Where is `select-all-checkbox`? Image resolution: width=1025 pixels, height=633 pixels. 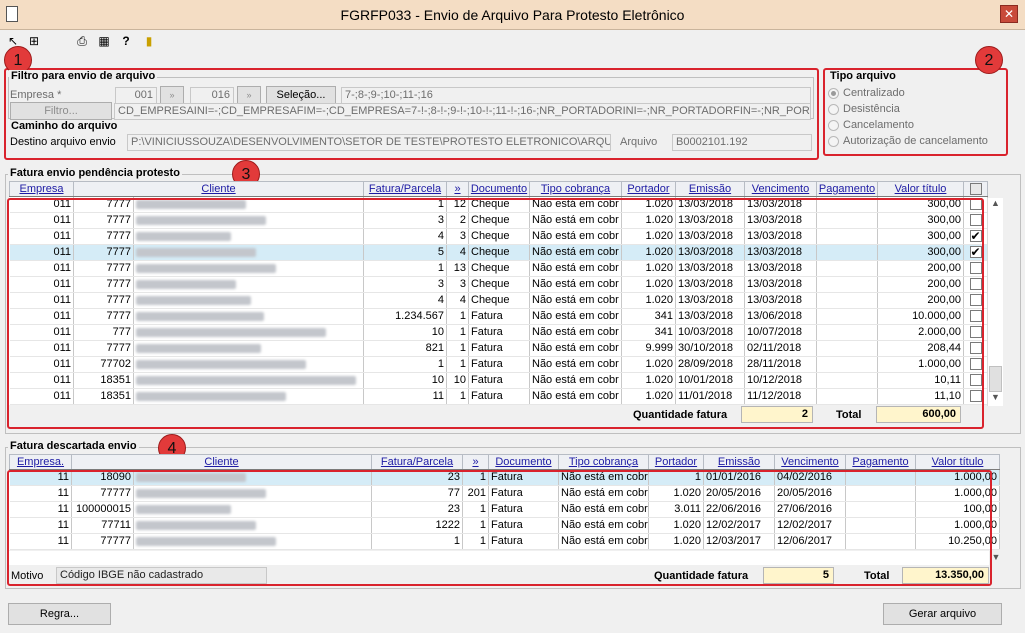 select-all-checkbox is located at coordinates (975, 188).